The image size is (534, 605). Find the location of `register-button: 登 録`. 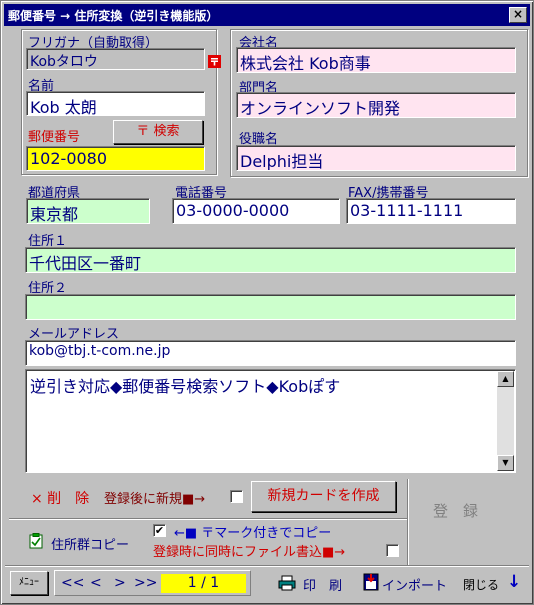

register-button: 登 録 is located at coordinates (455, 510).